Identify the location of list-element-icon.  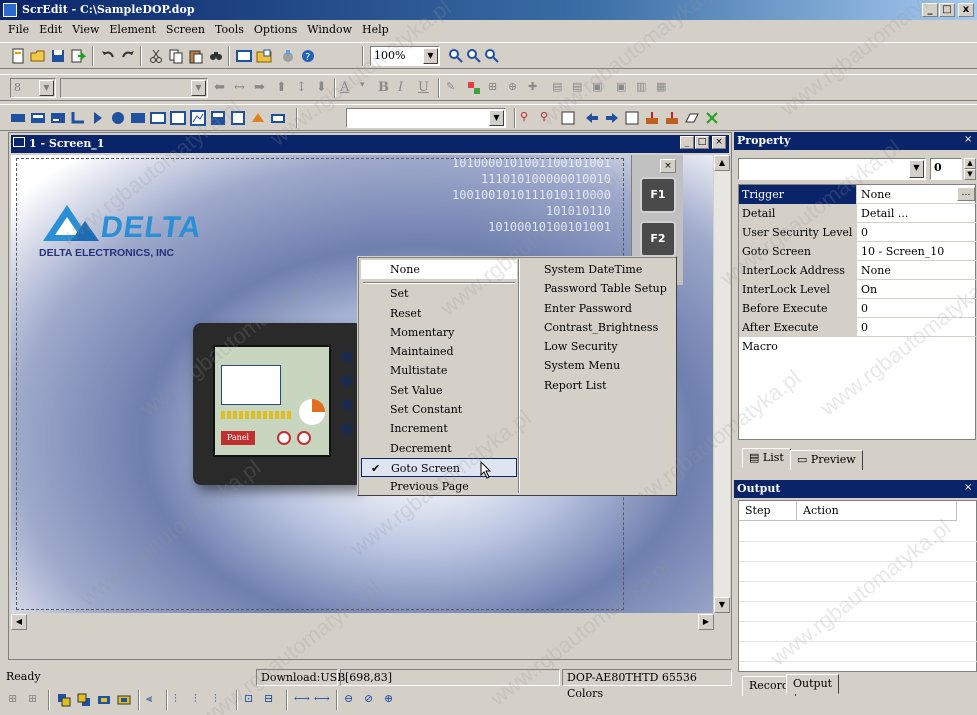
(238, 118).